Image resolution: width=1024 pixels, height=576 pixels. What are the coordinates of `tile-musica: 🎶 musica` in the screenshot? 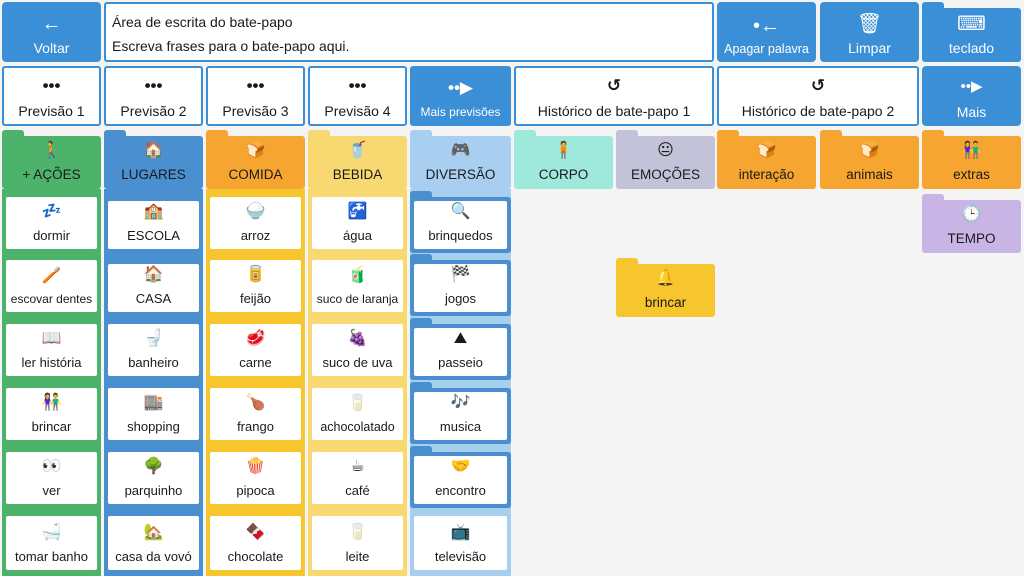 It's located at (460, 413).